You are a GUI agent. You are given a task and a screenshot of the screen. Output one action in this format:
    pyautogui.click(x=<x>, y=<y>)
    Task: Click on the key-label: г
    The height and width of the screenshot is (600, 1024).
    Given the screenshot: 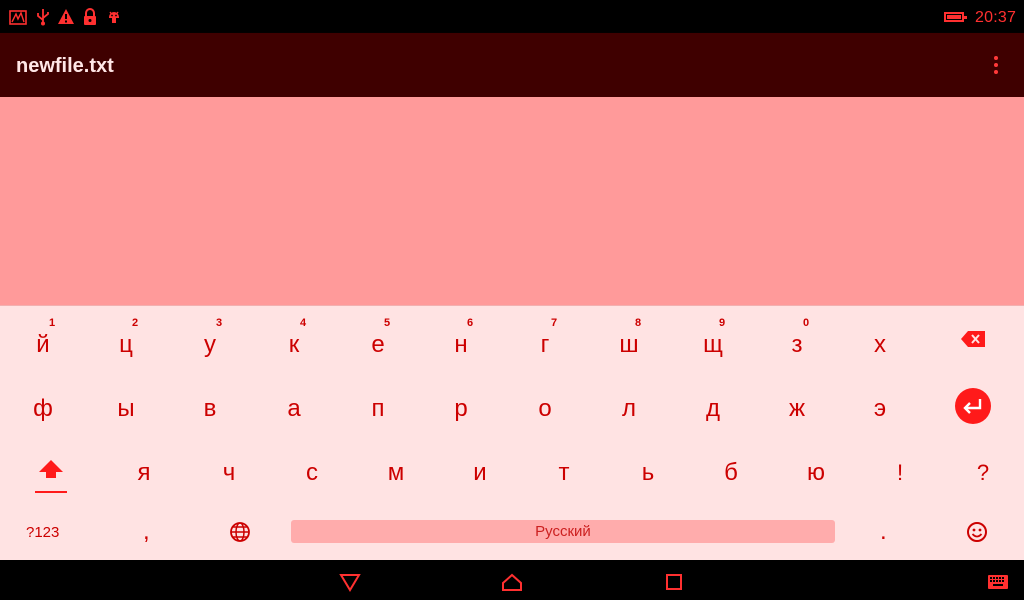 What is the action you would take?
    pyautogui.click(x=545, y=344)
    